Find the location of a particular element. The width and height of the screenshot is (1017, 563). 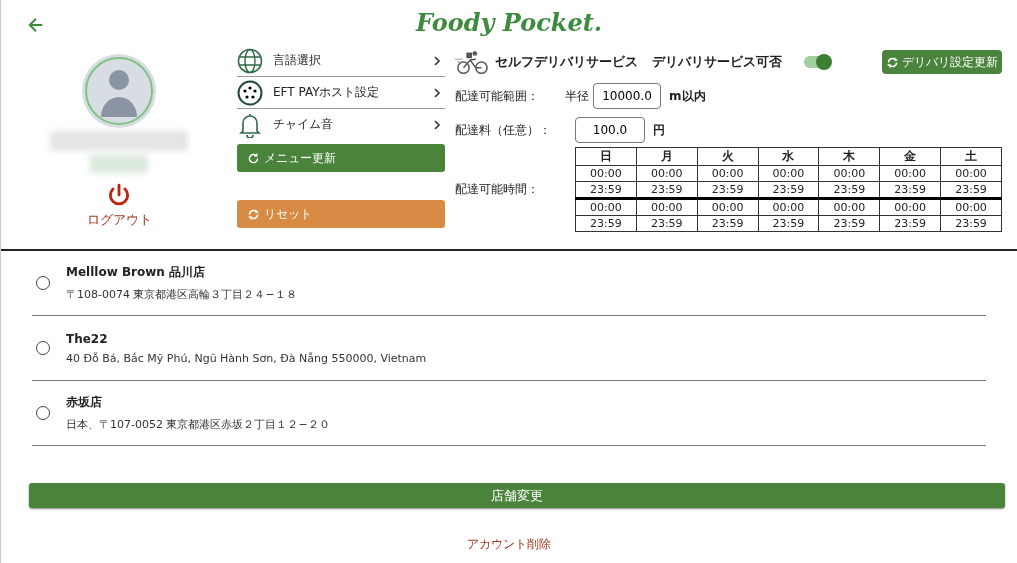

store-name: The22 is located at coordinates (87, 338).